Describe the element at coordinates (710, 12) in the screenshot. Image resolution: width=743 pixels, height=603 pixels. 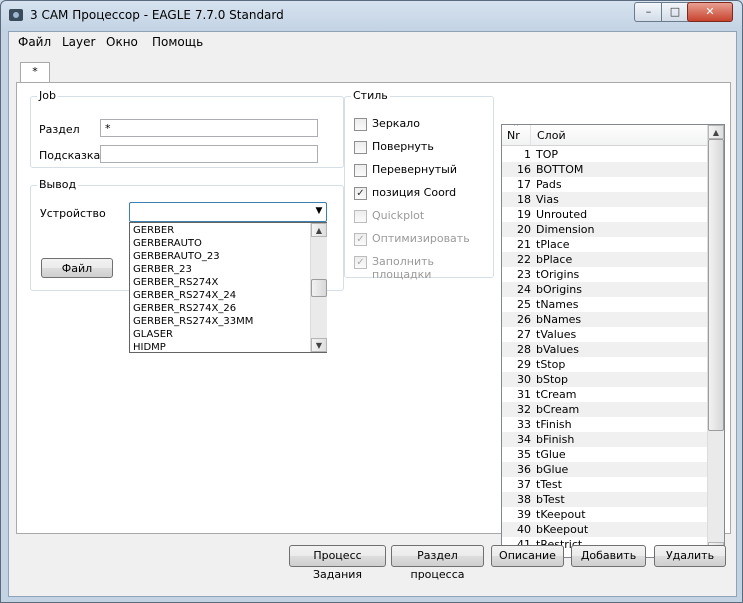
I see `close-button: ✕` at that location.